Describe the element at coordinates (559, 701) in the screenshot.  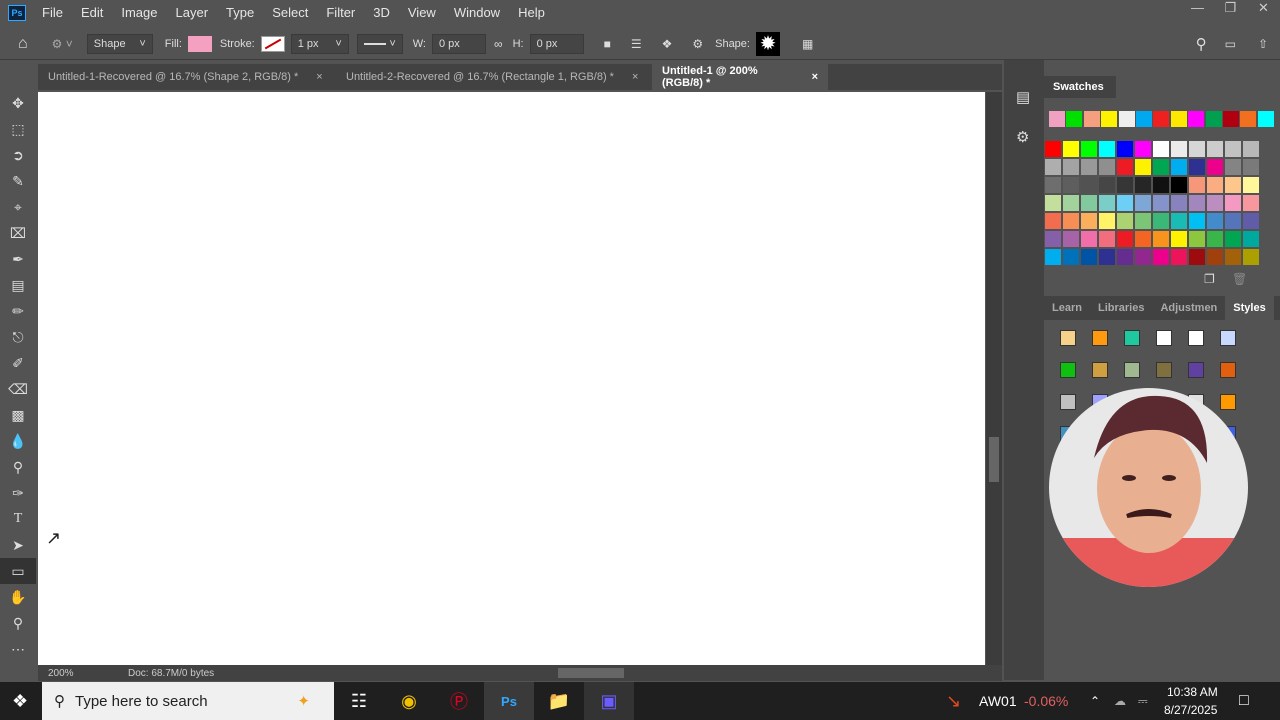
I see `file-explorer-icon: 📁` at that location.